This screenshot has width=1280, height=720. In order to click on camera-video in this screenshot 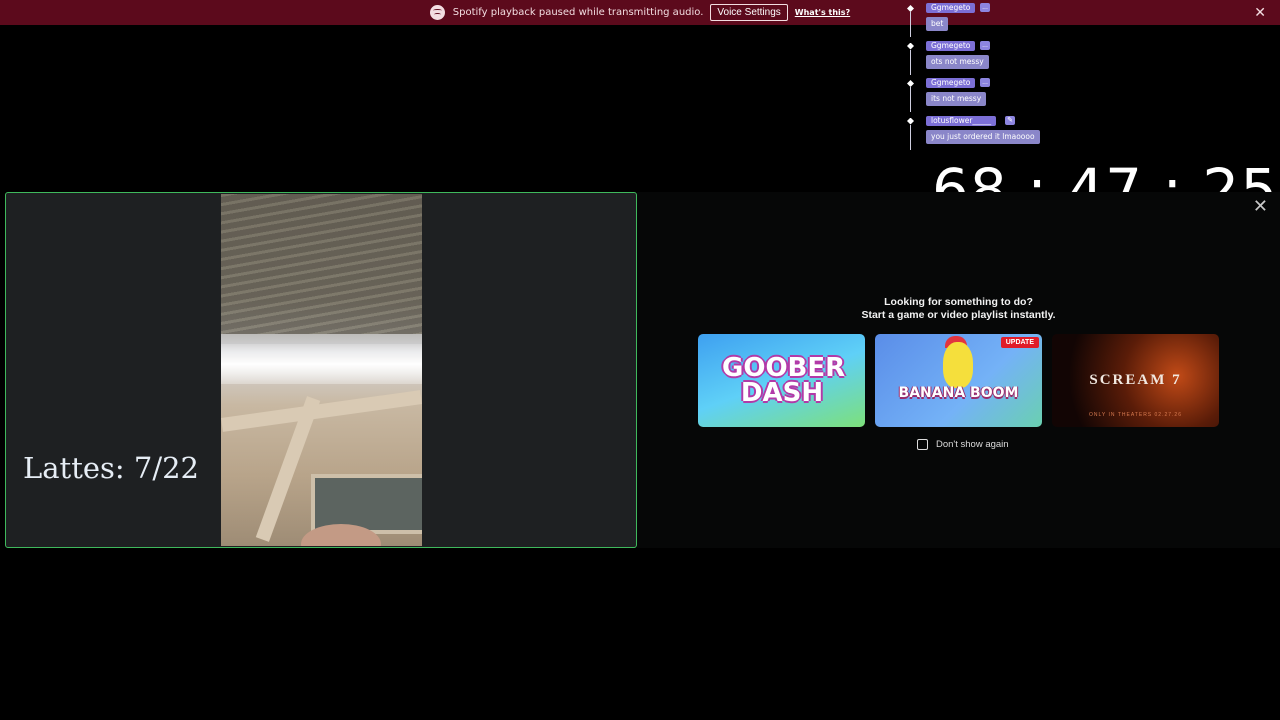, I will do `click(321, 370)`.